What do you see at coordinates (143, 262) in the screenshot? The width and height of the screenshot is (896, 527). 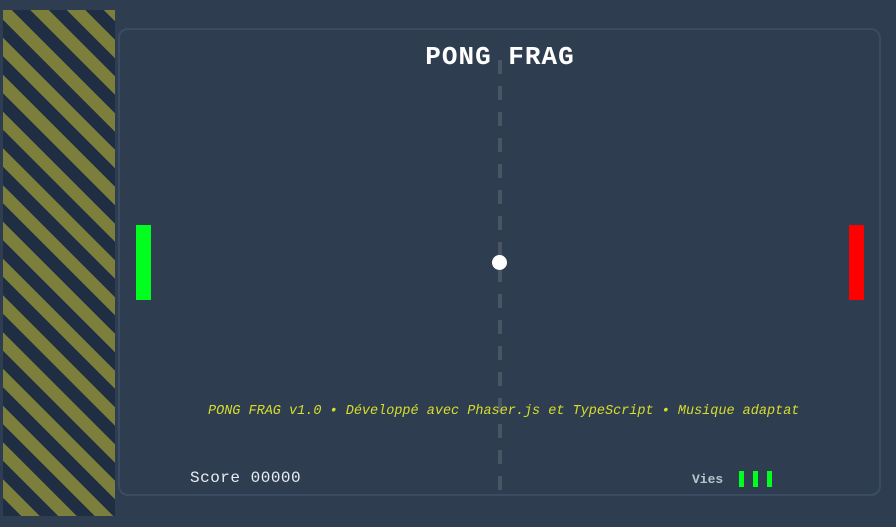 I see `player-paddle` at bounding box center [143, 262].